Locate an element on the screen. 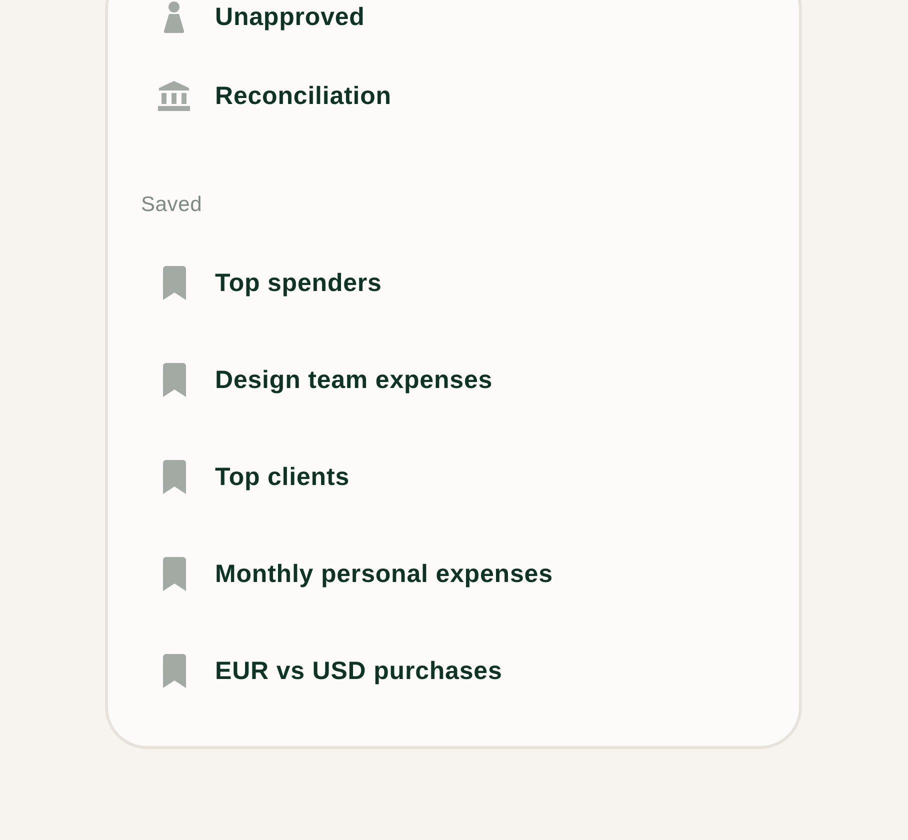 Image resolution: width=908 pixels, height=840 pixels. menu-item: EUR vs USD purchases is located at coordinates (330, 671).